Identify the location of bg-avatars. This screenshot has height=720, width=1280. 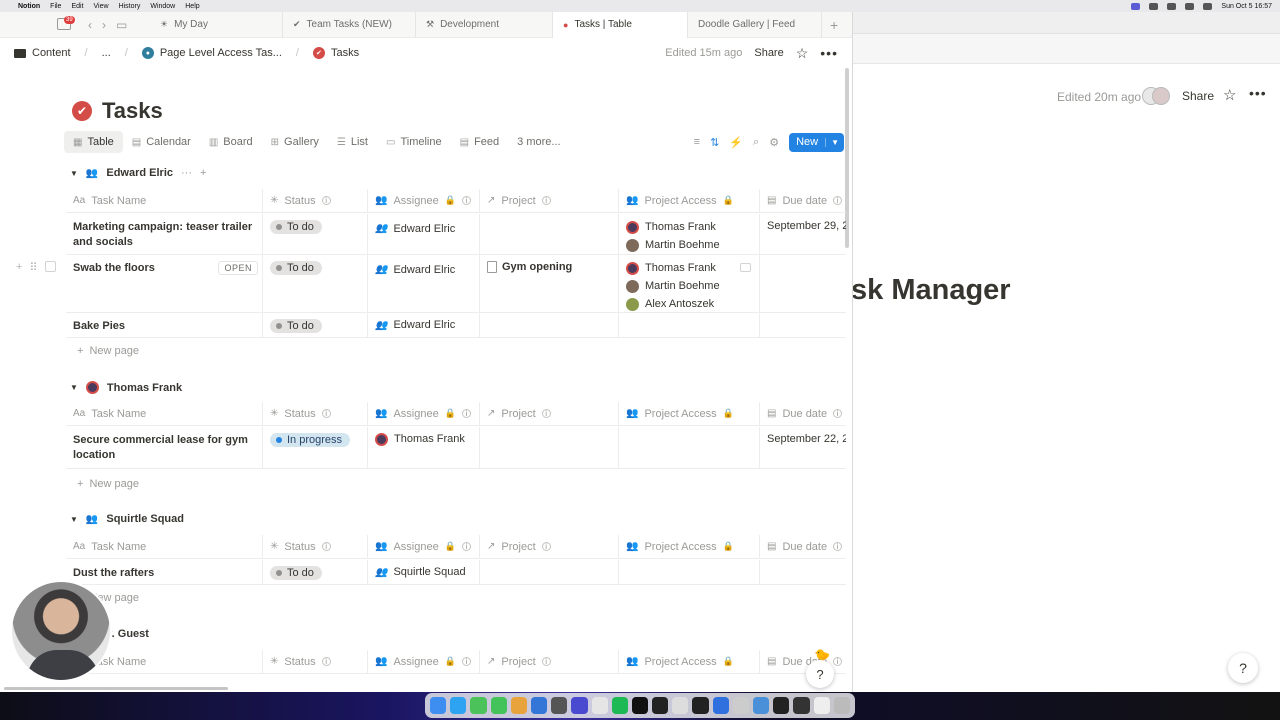
(1157, 96).